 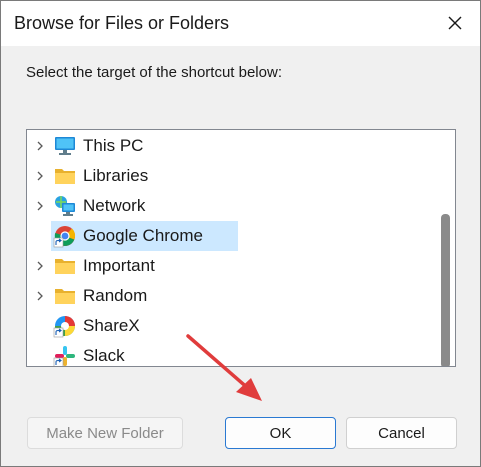 I want to click on tree-item-sharex: ShareX, so click(x=232, y=326).